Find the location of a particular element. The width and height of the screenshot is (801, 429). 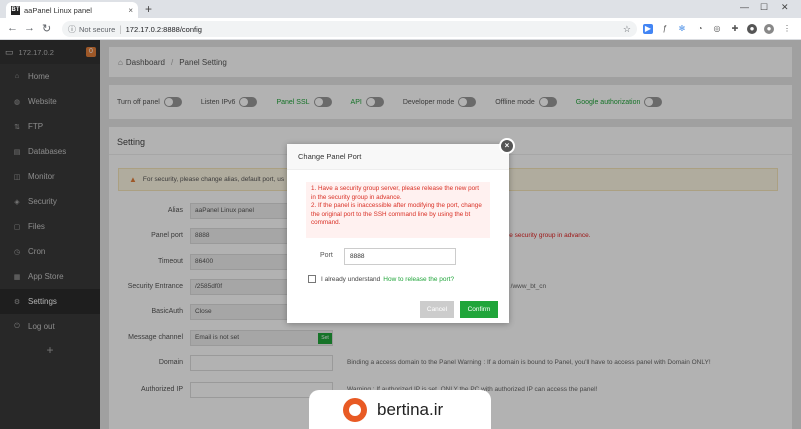

back-icon: ← is located at coordinates (12, 28).